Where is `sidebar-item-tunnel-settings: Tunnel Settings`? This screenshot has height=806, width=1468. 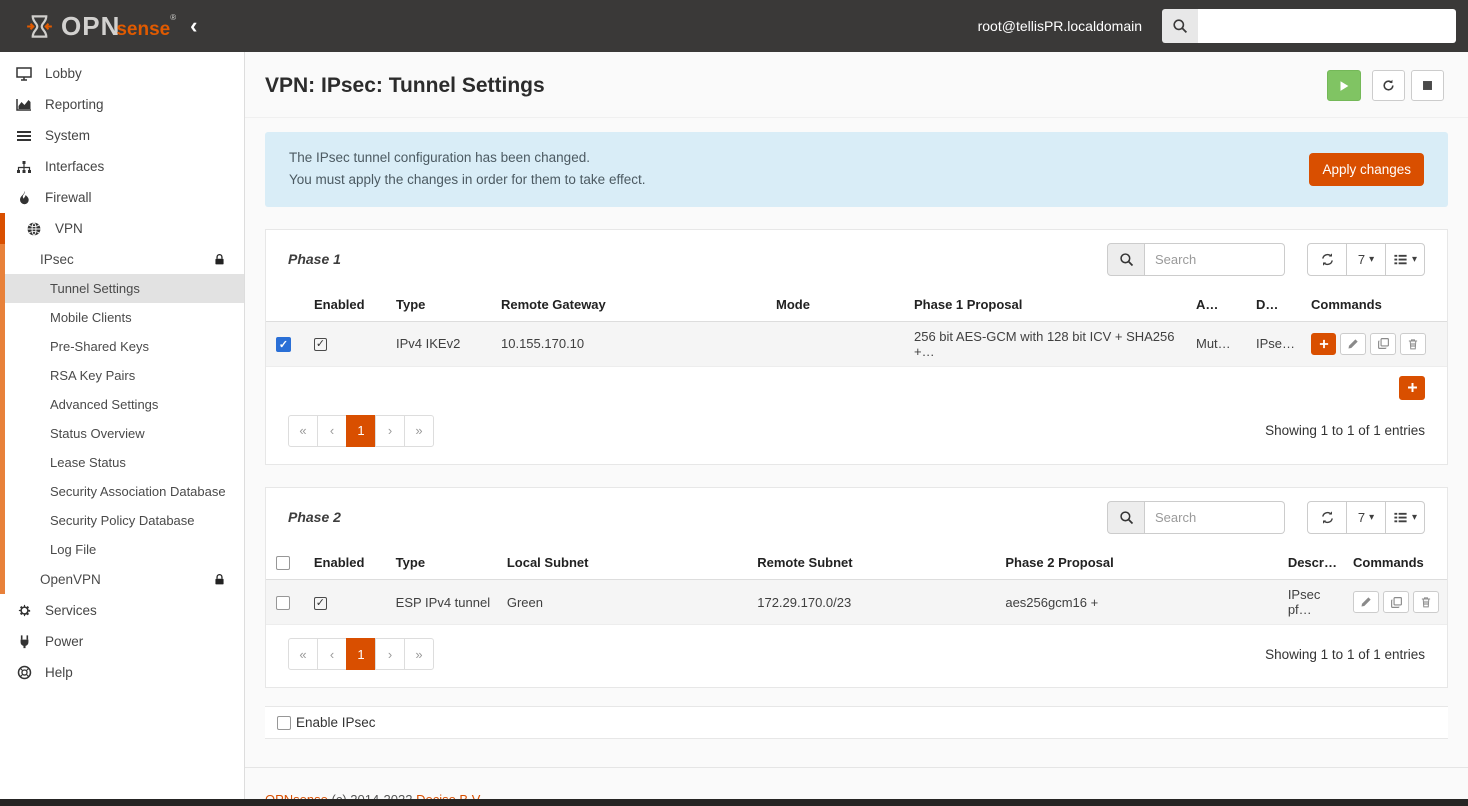
sidebar-item-tunnel-settings: Tunnel Settings is located at coordinates (124, 288).